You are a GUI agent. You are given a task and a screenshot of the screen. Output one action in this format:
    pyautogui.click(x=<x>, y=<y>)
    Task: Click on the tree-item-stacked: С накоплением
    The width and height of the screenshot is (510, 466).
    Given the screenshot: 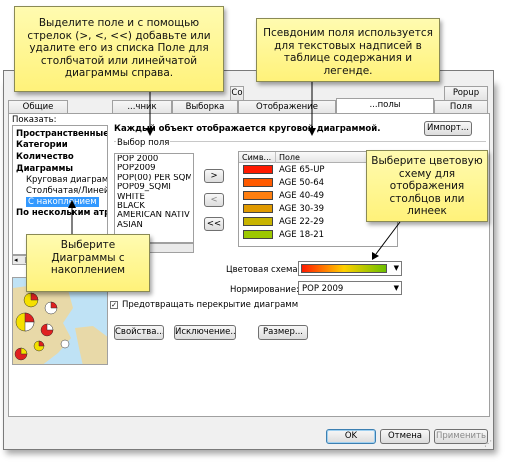 What is the action you would take?
    pyautogui.click(x=62, y=202)
    